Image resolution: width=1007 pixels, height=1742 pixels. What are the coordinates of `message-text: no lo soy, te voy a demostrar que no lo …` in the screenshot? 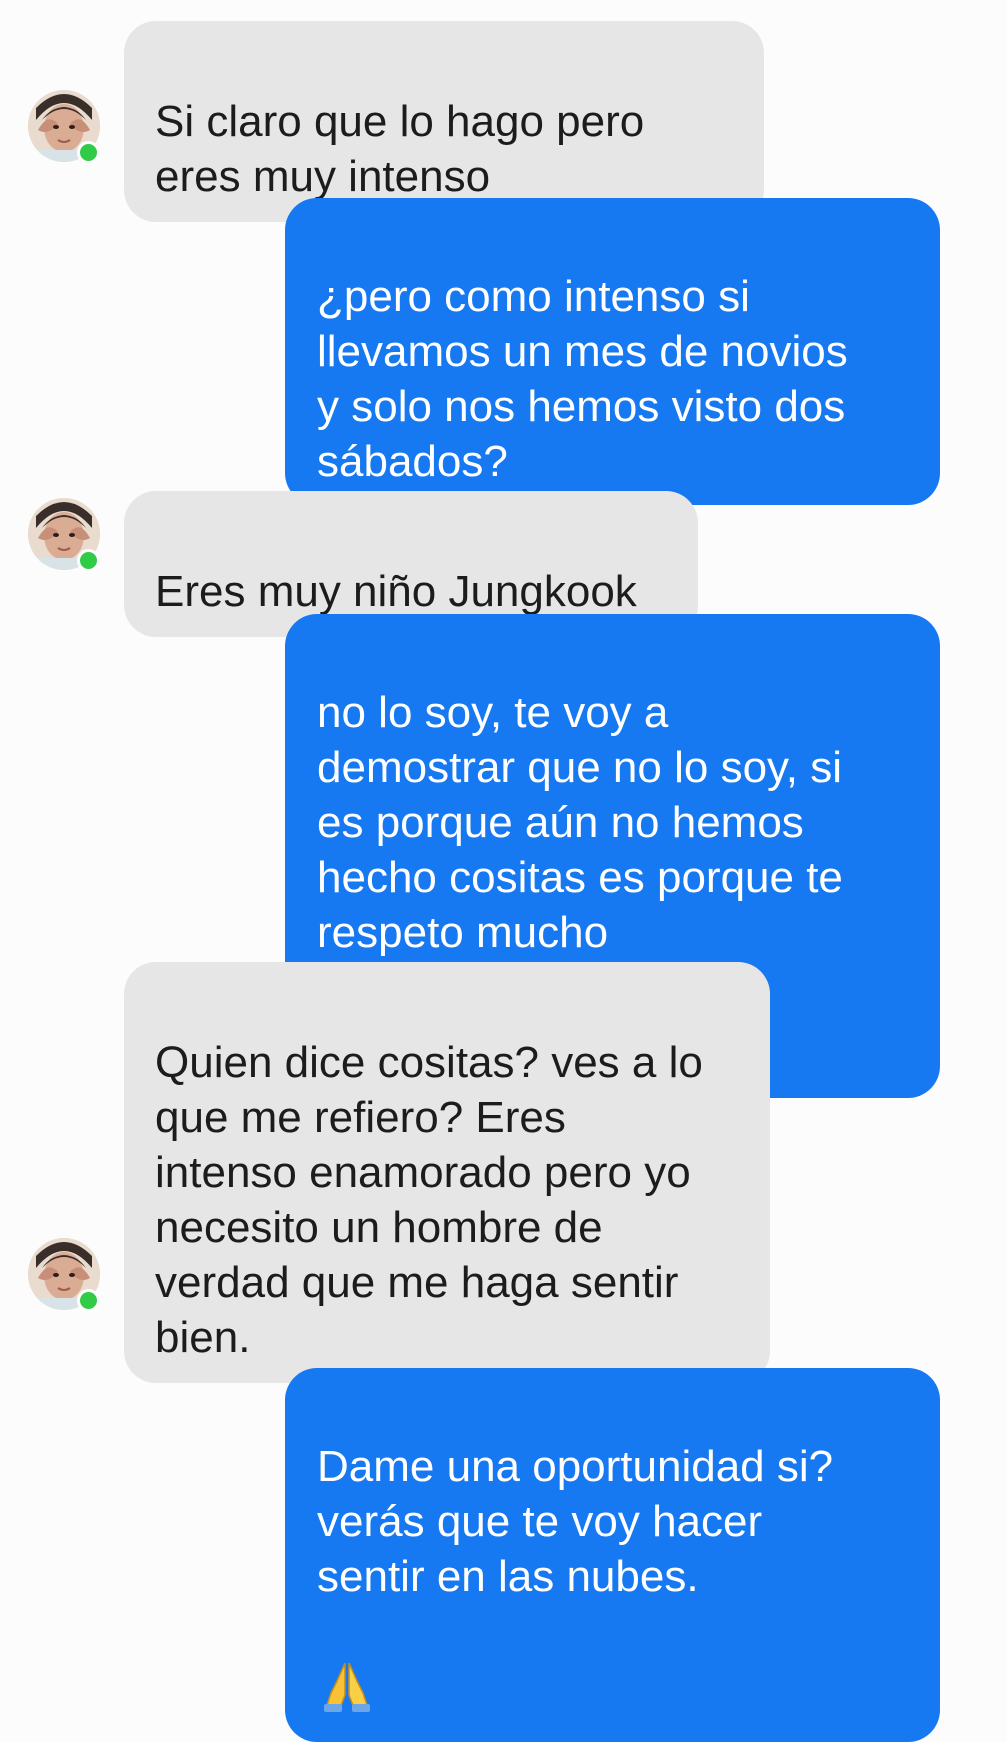 It's located at (580, 822).